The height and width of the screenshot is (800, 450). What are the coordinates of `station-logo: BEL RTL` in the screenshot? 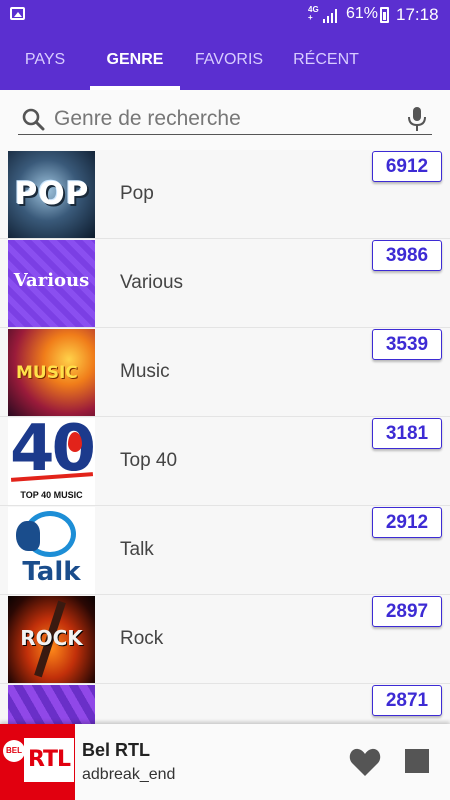 It's located at (37, 762).